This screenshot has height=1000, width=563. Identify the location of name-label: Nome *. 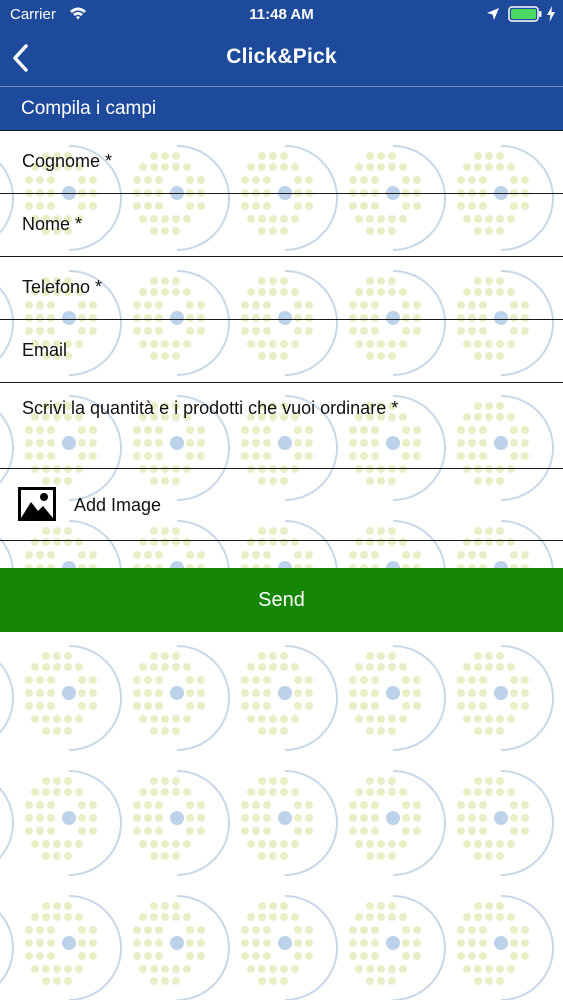
(52, 224).